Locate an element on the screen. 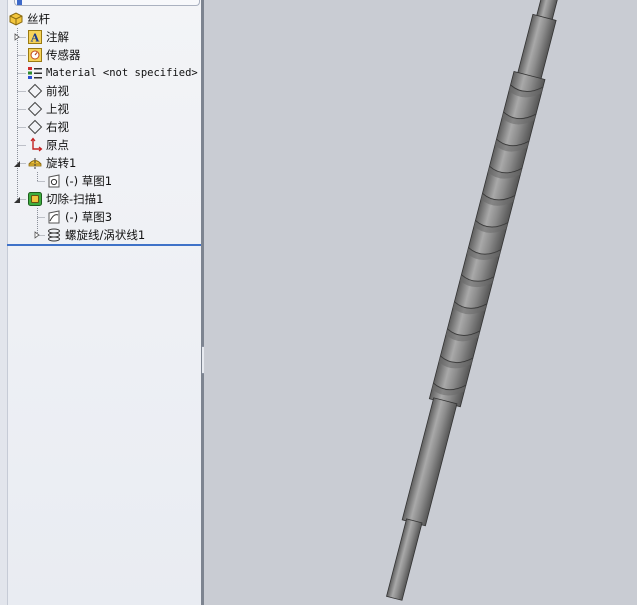  tree-root-label: 丝杆 is located at coordinates (38, 19).